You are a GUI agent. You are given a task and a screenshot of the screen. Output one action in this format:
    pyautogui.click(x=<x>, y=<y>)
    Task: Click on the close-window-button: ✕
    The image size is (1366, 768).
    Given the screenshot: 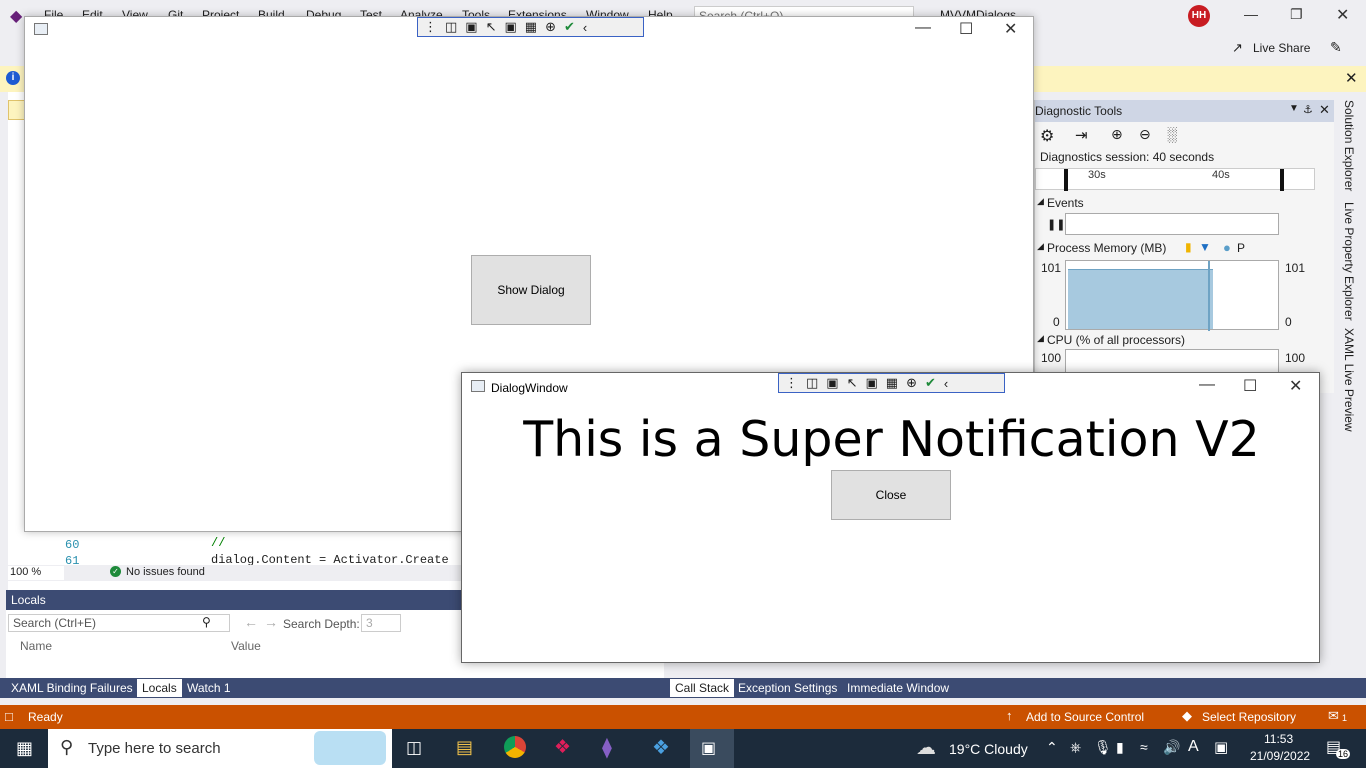 What is the action you would take?
    pyautogui.click(x=1010, y=29)
    